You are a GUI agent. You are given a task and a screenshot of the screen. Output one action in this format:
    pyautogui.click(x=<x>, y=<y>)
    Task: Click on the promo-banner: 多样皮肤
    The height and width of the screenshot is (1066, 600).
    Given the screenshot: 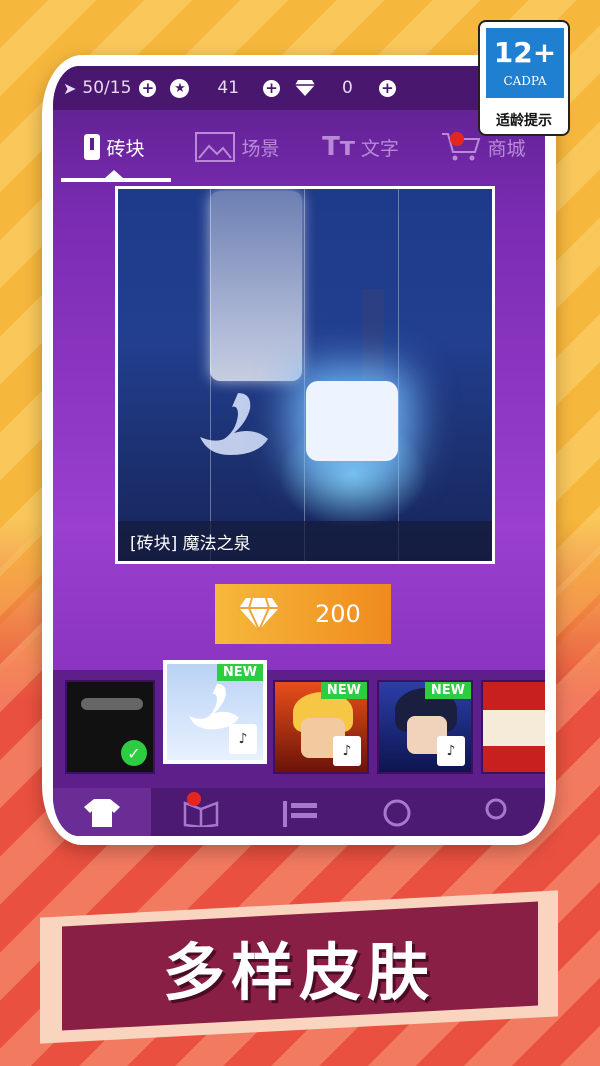 What is the action you would take?
    pyautogui.click(x=299, y=967)
    